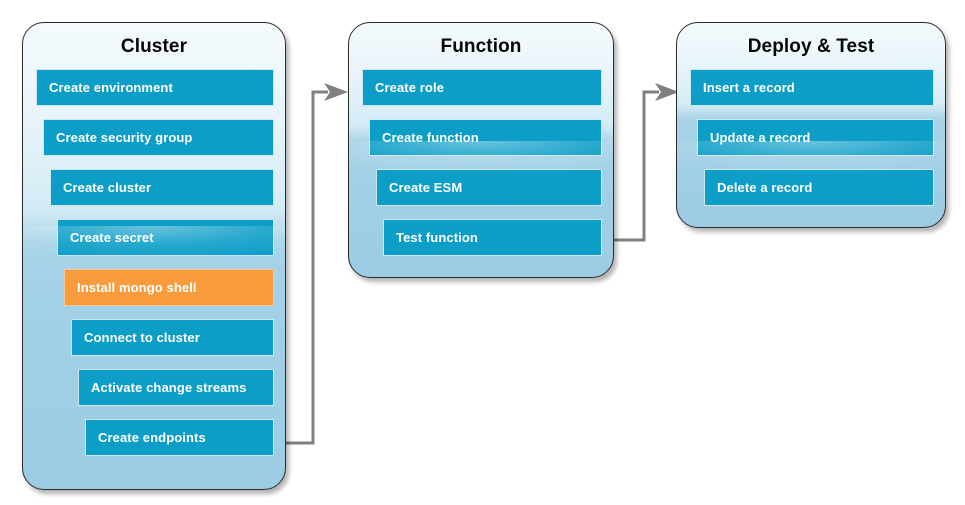 The image size is (965, 505). I want to click on step-create-environment: Create environment, so click(155, 87).